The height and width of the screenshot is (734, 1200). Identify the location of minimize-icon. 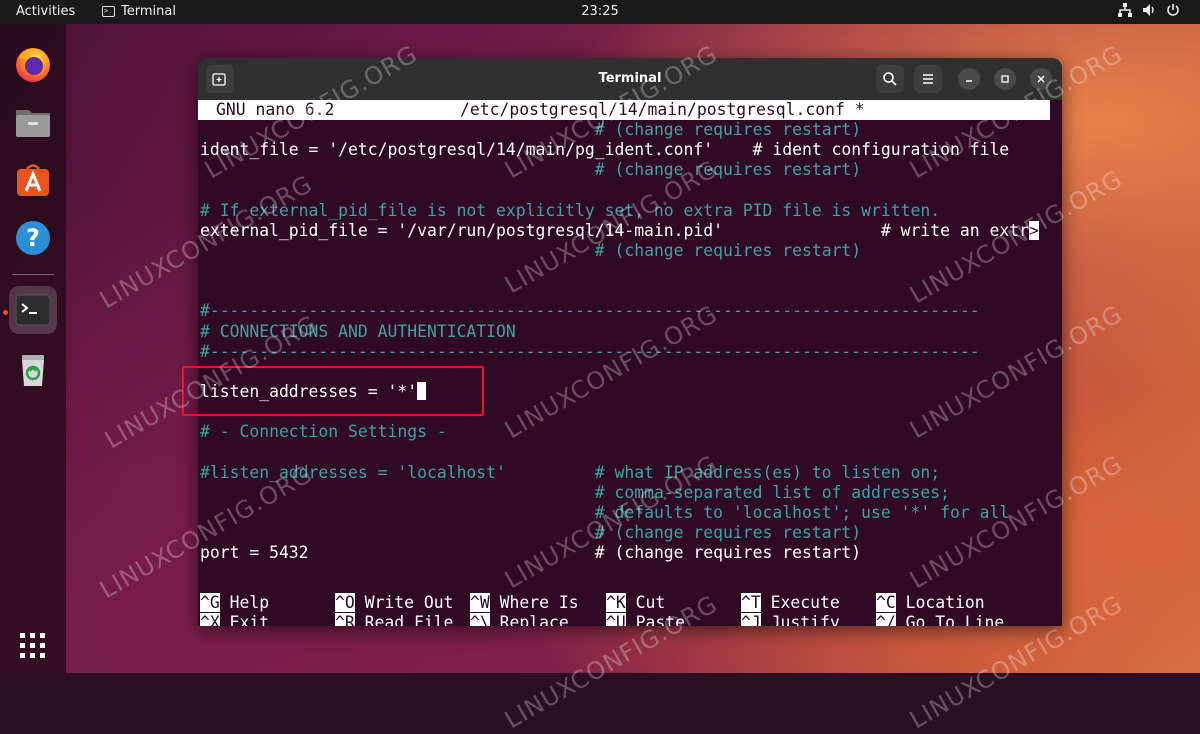
(969, 81).